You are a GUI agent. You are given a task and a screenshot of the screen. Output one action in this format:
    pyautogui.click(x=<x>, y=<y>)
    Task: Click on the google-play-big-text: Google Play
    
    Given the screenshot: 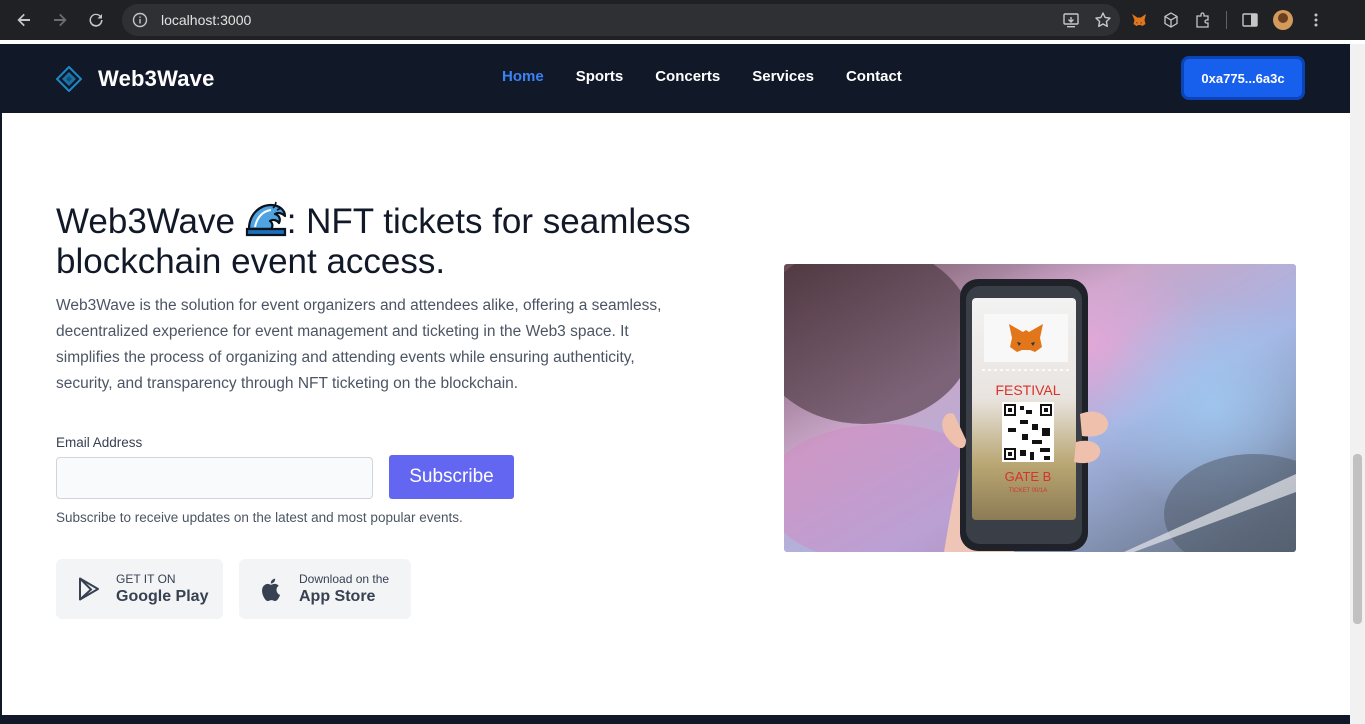 What is the action you would take?
    pyautogui.click(x=162, y=596)
    